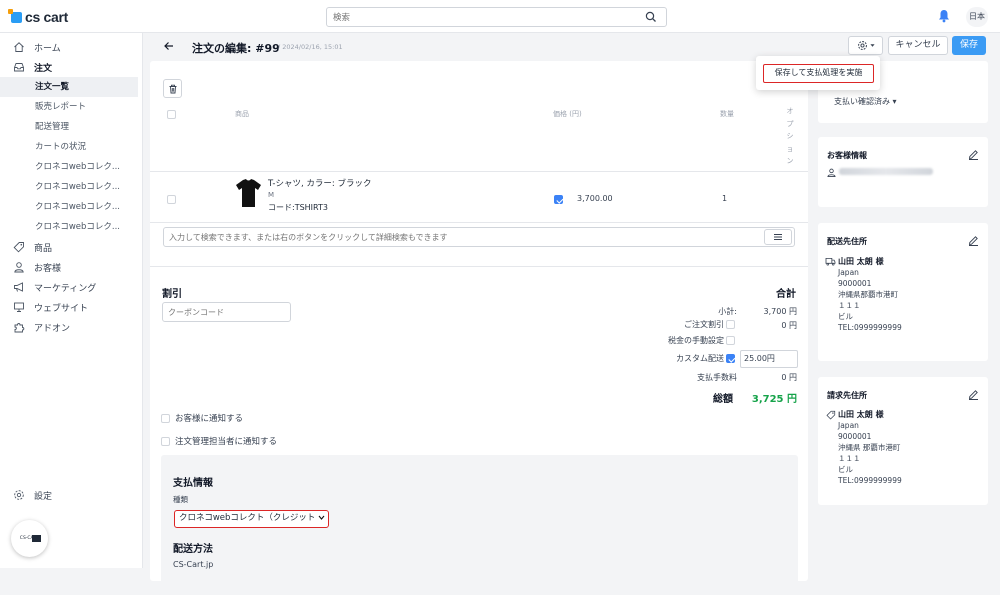  What do you see at coordinates (71, 327) in the screenshot?
I see `sidebar-item-addons: アドオン` at bounding box center [71, 327].